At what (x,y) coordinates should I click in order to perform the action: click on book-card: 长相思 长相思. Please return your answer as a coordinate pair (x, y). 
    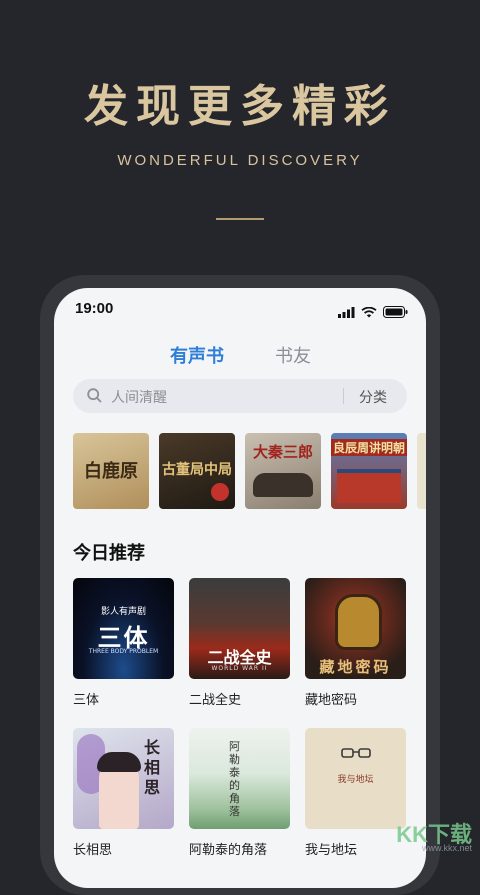
    Looking at the image, I should click on (123, 793).